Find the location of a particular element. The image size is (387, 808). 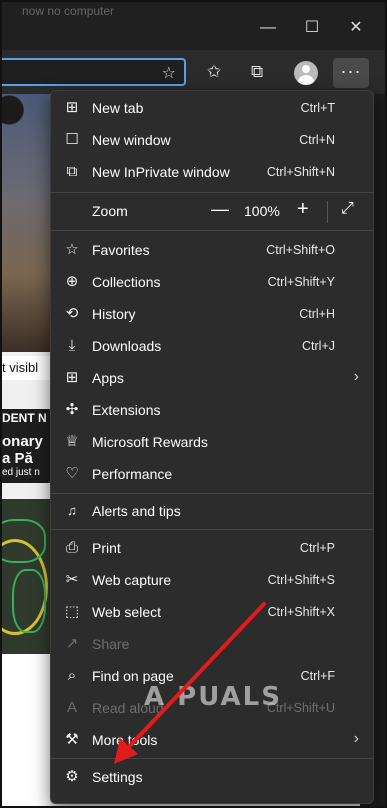

news-snippet: a Pă is located at coordinates (17, 458).